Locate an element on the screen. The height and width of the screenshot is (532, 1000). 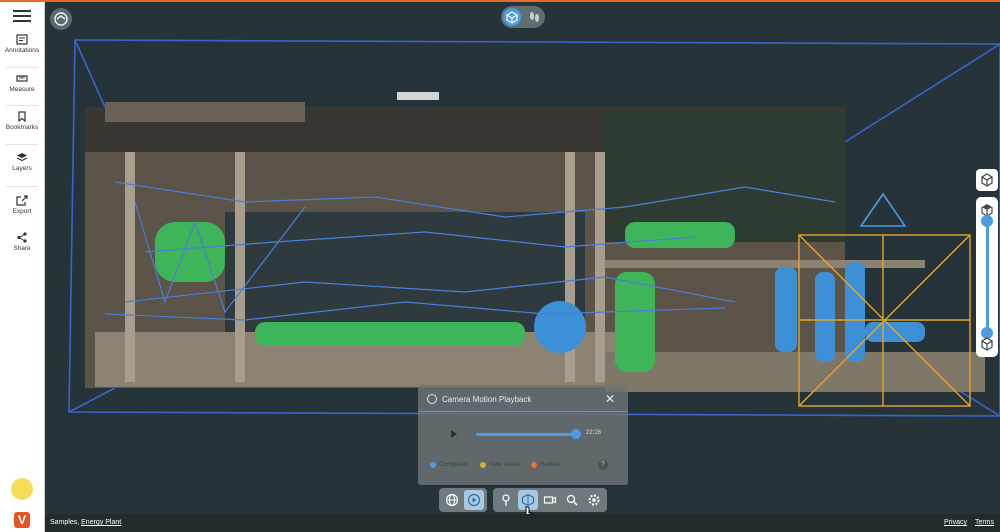
hand-pointer-icon is located at coordinates (528, 510).